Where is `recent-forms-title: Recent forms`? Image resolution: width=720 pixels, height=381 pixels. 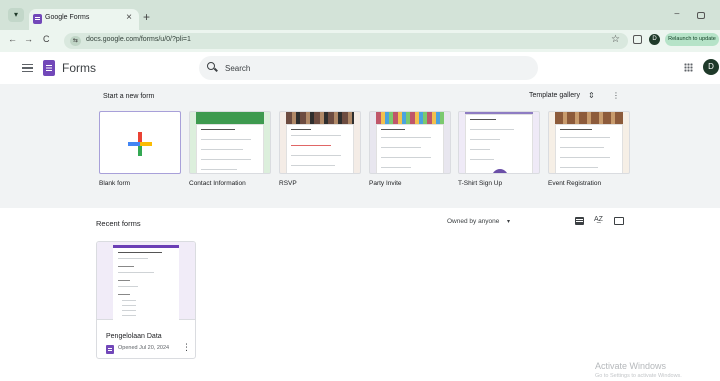 recent-forms-title: Recent forms is located at coordinates (118, 223).